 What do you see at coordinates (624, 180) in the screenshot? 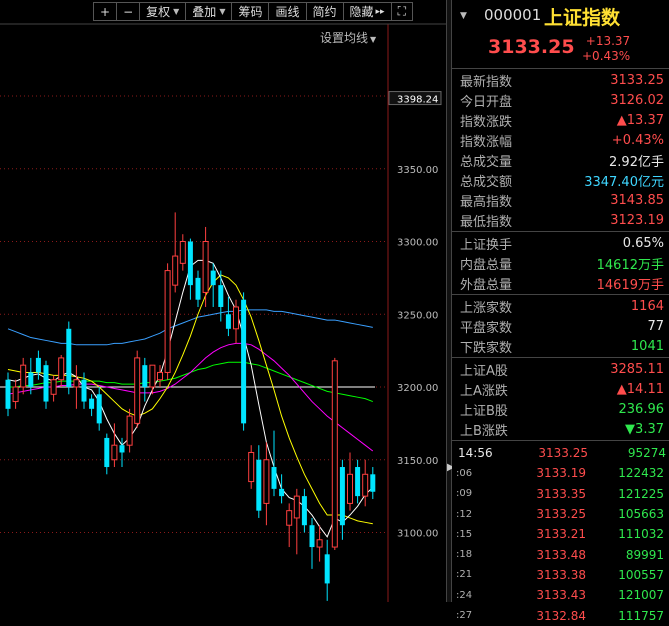
I see `stat-value-wrap: 3347.40亿元` at bounding box center [624, 180].